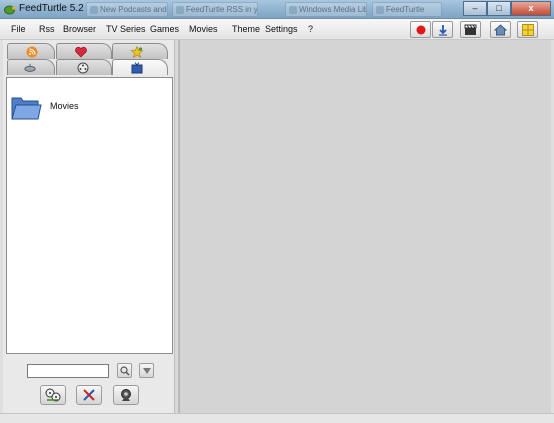 This screenshot has height=423, width=554. I want to click on clapperboard-button, so click(470, 29).